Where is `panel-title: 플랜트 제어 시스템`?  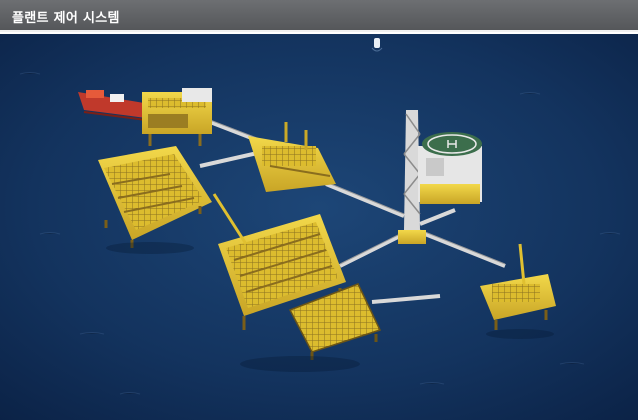
panel-title: 플랜트 제어 시스템 is located at coordinates (66, 18).